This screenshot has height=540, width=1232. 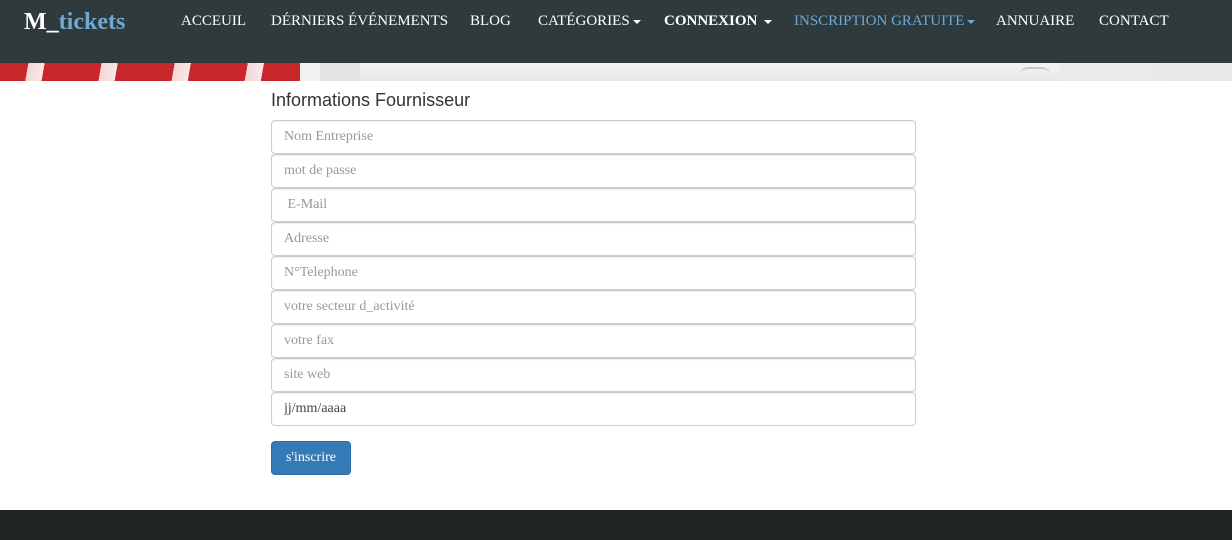 I want to click on hero-laptop-edge, so click(x=1035, y=74).